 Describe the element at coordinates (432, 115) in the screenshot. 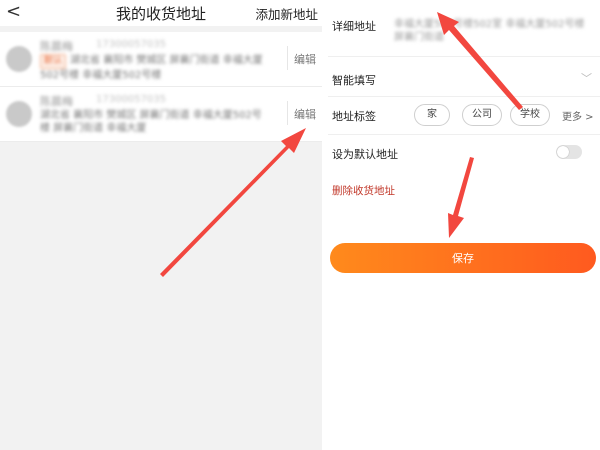

I see `tag-chip-home: 家` at that location.